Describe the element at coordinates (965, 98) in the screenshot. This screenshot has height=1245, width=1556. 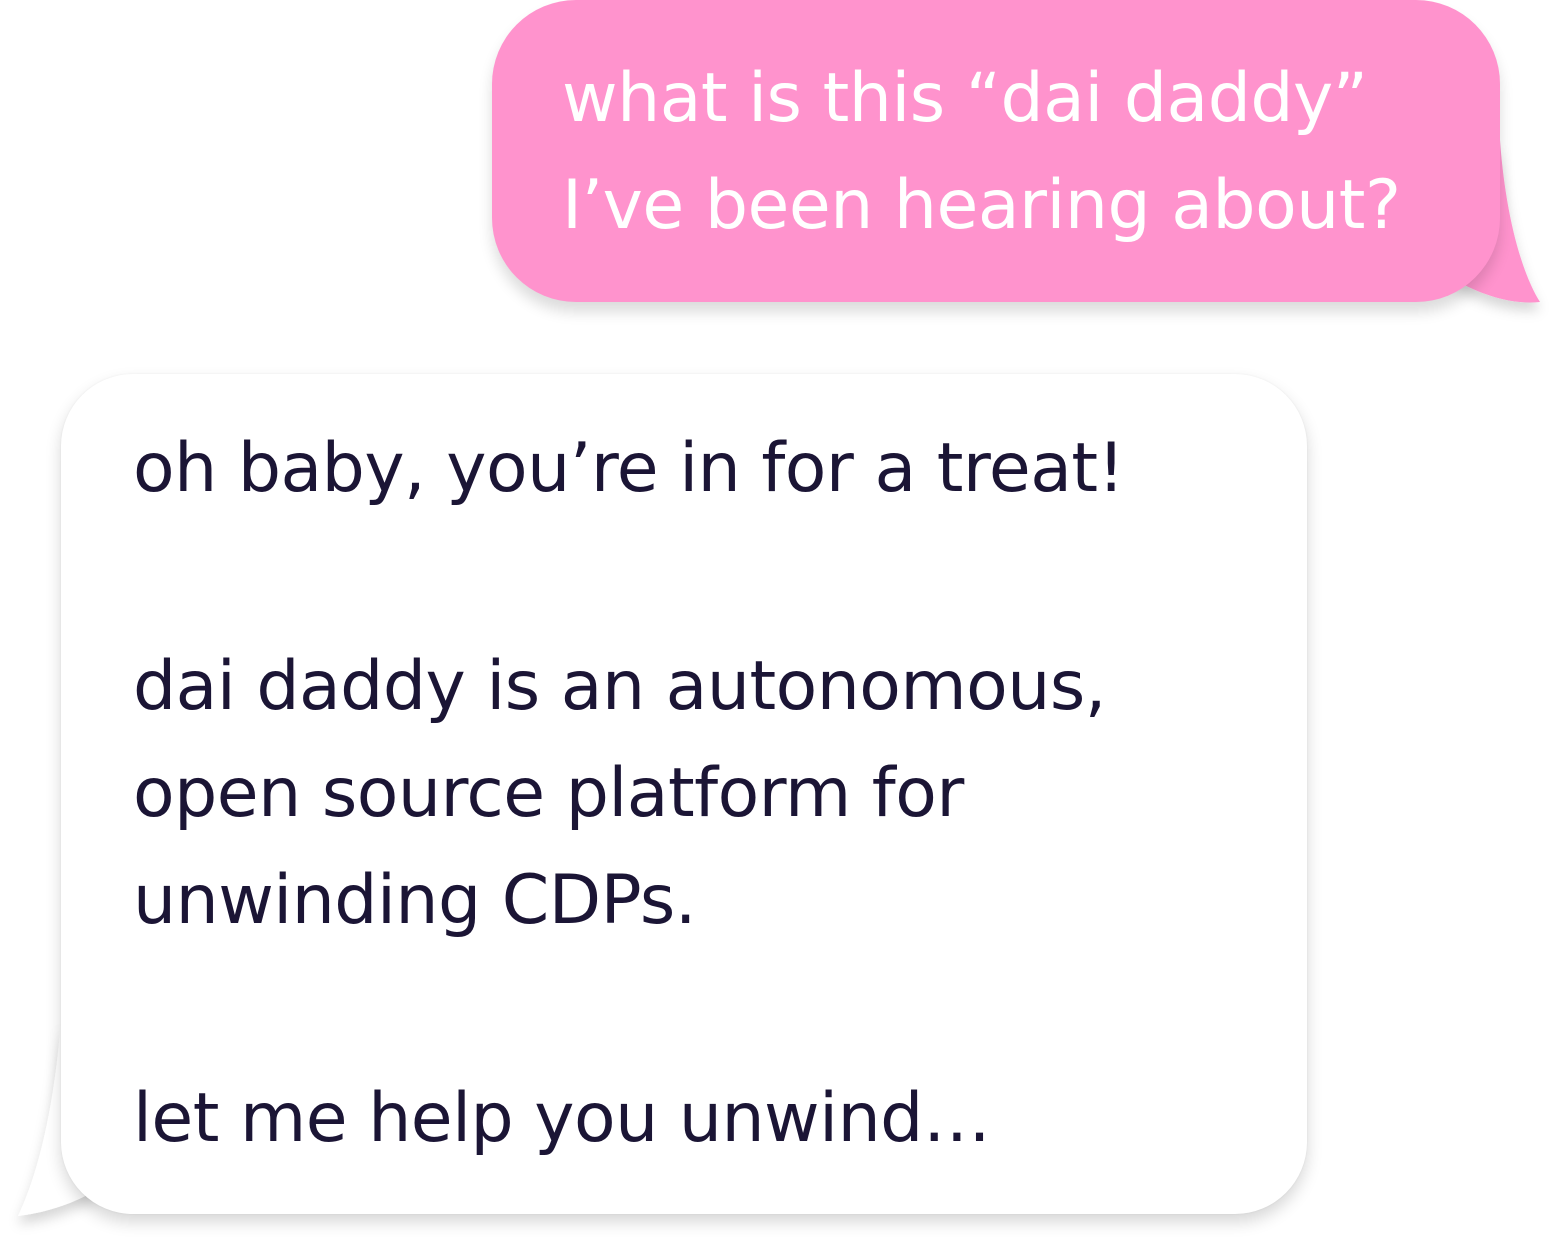
I see `sent-message-line: what is this “dai daddy”` at that location.